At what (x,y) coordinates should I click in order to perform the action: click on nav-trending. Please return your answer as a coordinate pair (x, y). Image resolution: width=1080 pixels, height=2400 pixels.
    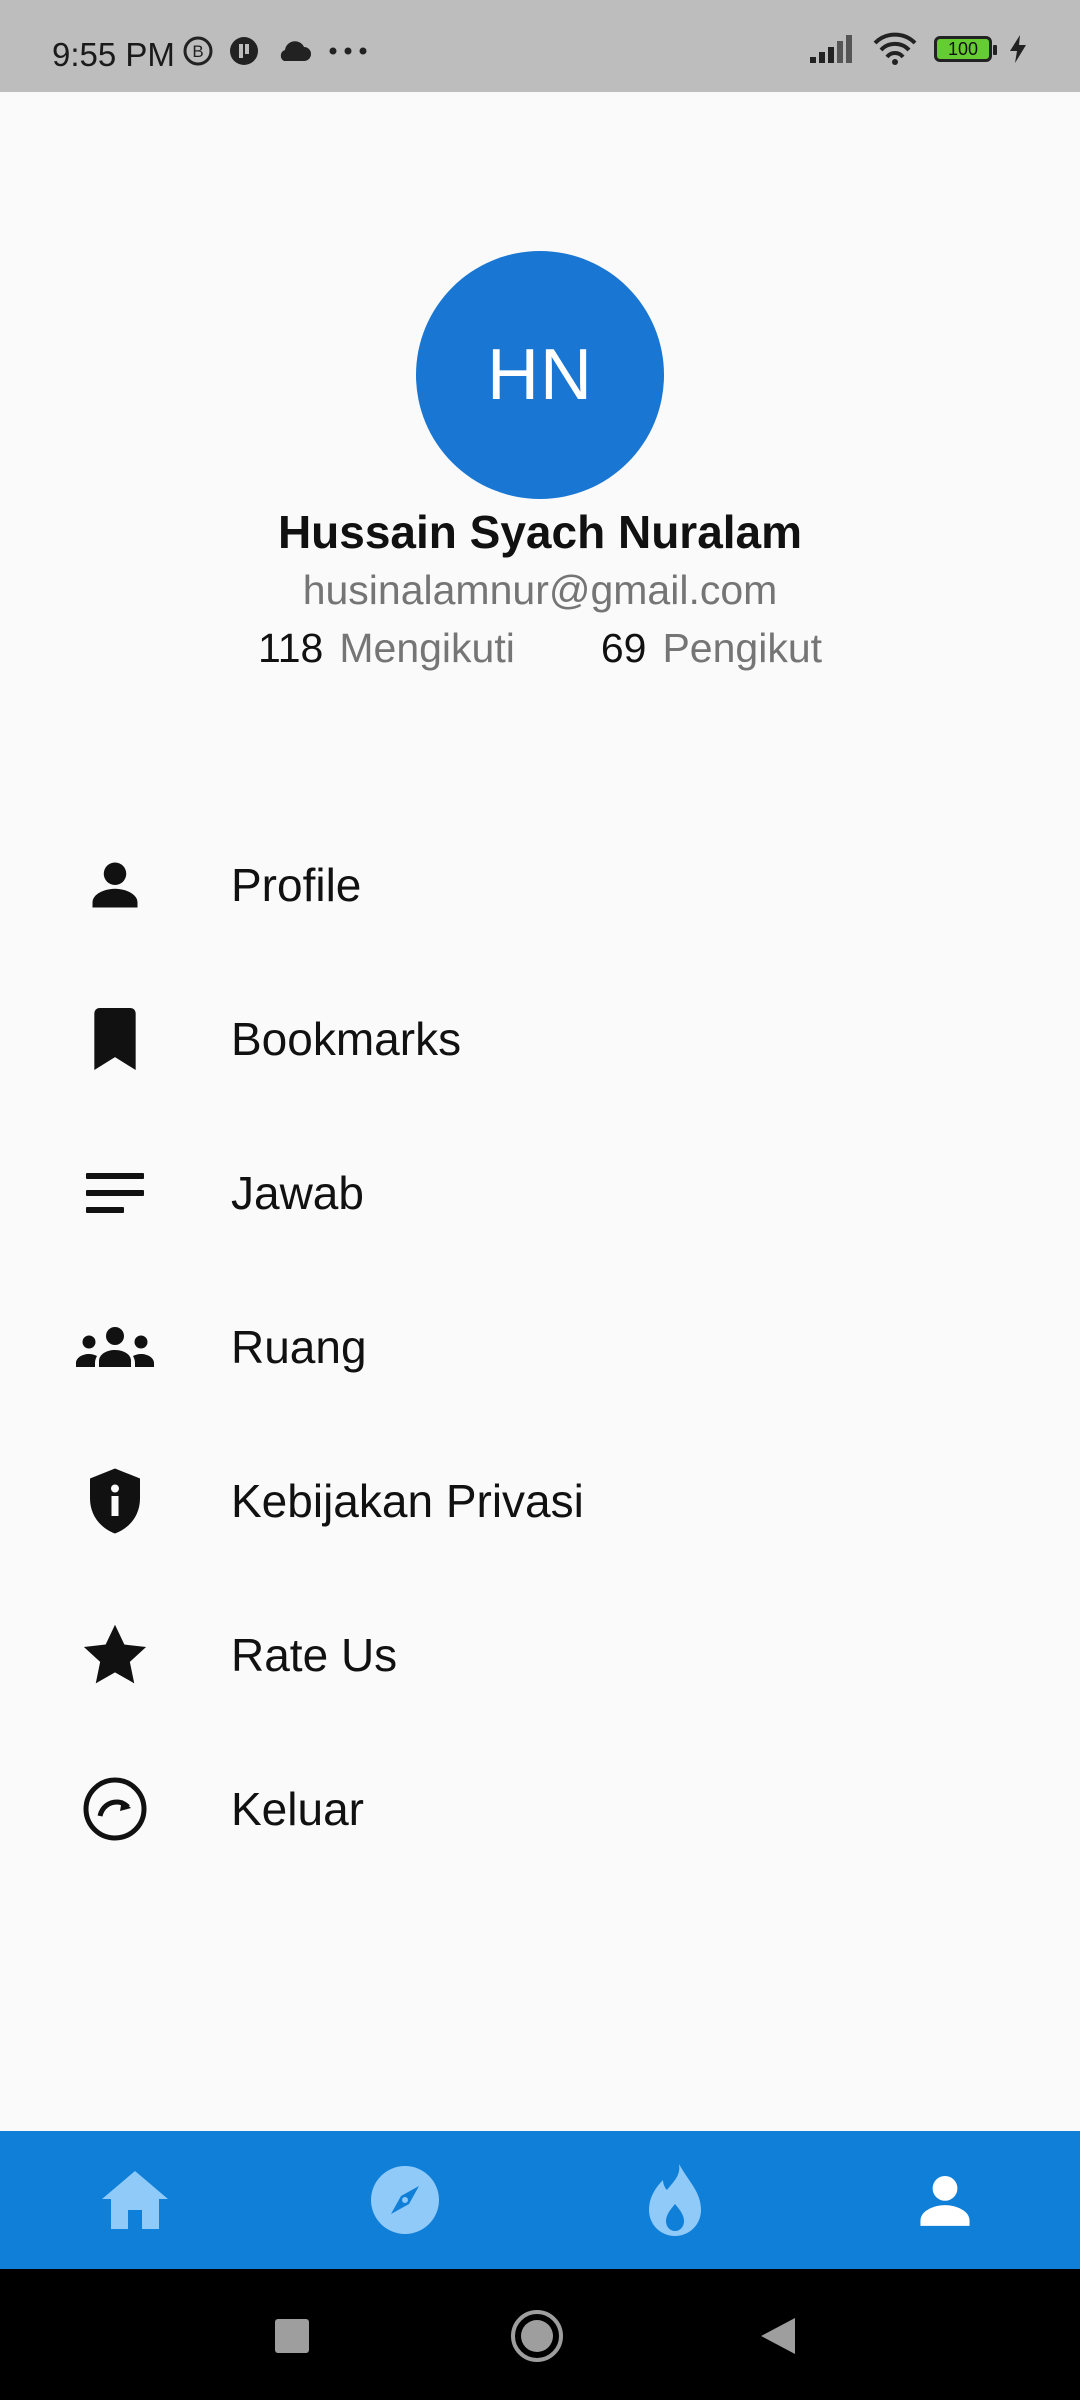
    Looking at the image, I should click on (675, 2200).